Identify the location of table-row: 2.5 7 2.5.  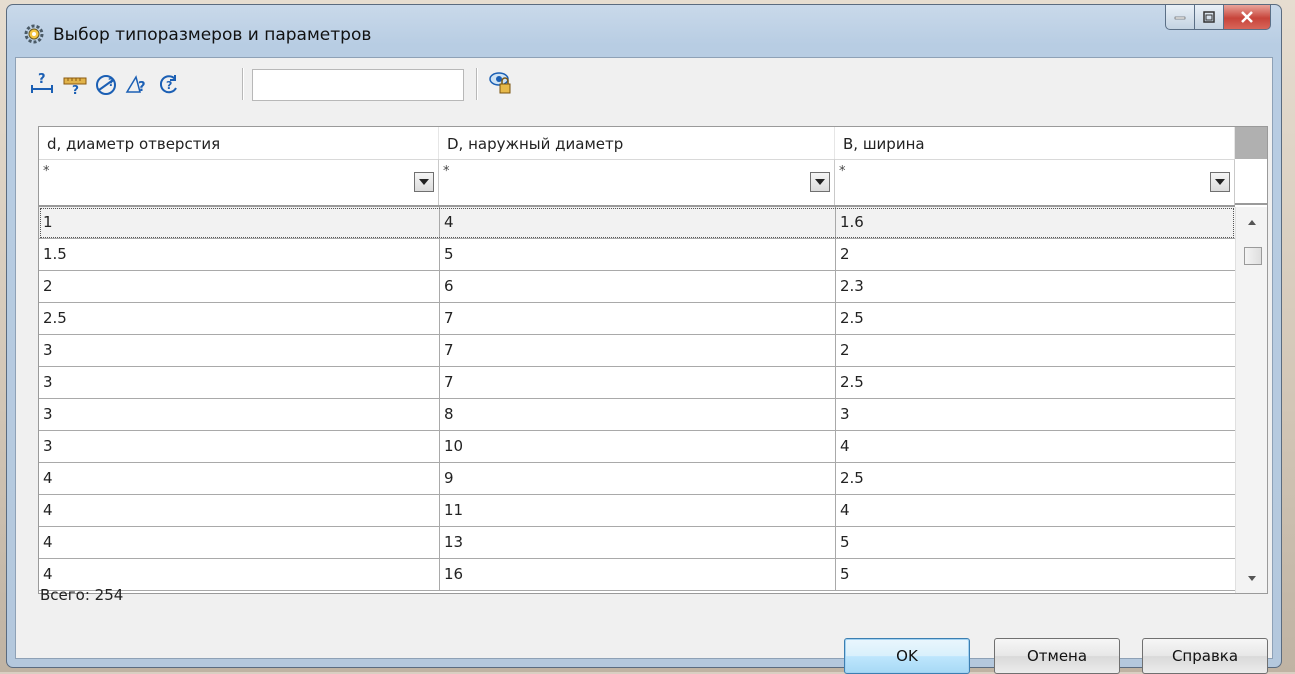
(637, 319).